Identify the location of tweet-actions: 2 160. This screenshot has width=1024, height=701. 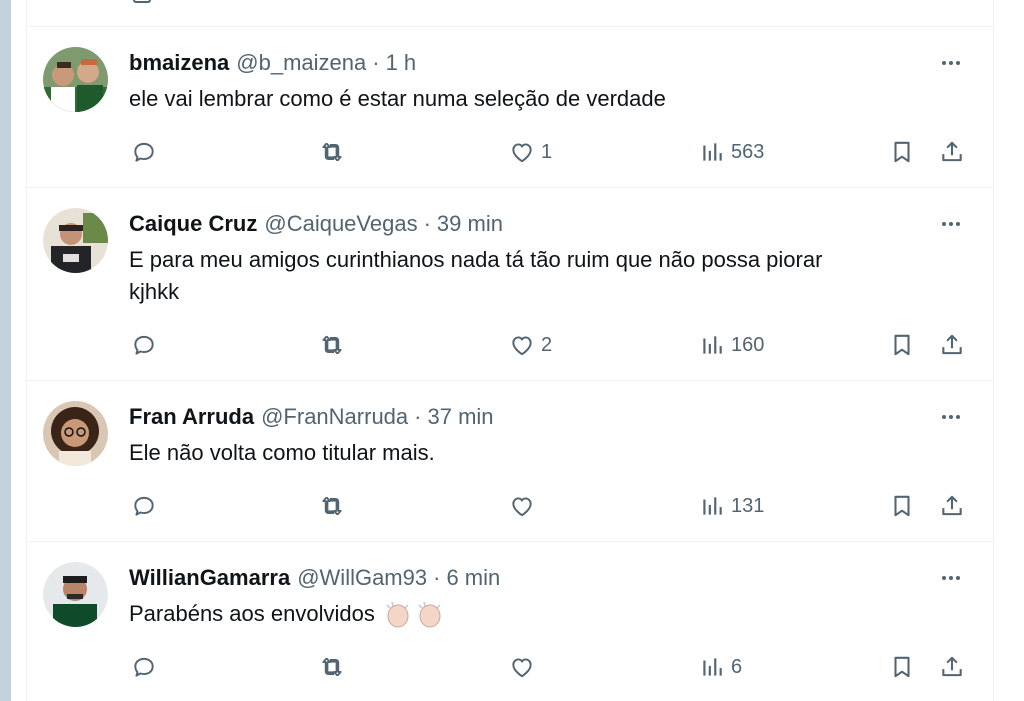
(510, 345).